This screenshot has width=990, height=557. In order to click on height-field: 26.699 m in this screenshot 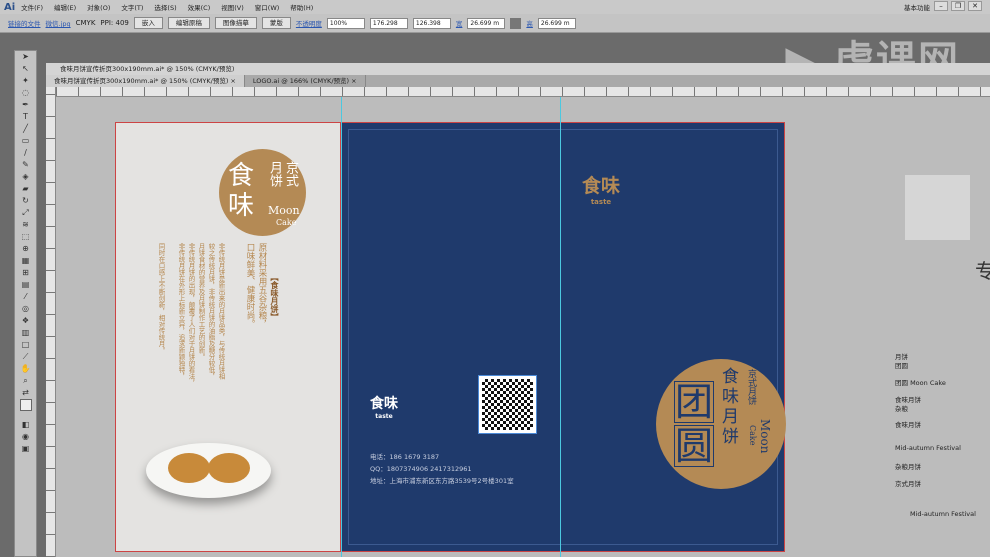, I will do `click(556, 23)`.